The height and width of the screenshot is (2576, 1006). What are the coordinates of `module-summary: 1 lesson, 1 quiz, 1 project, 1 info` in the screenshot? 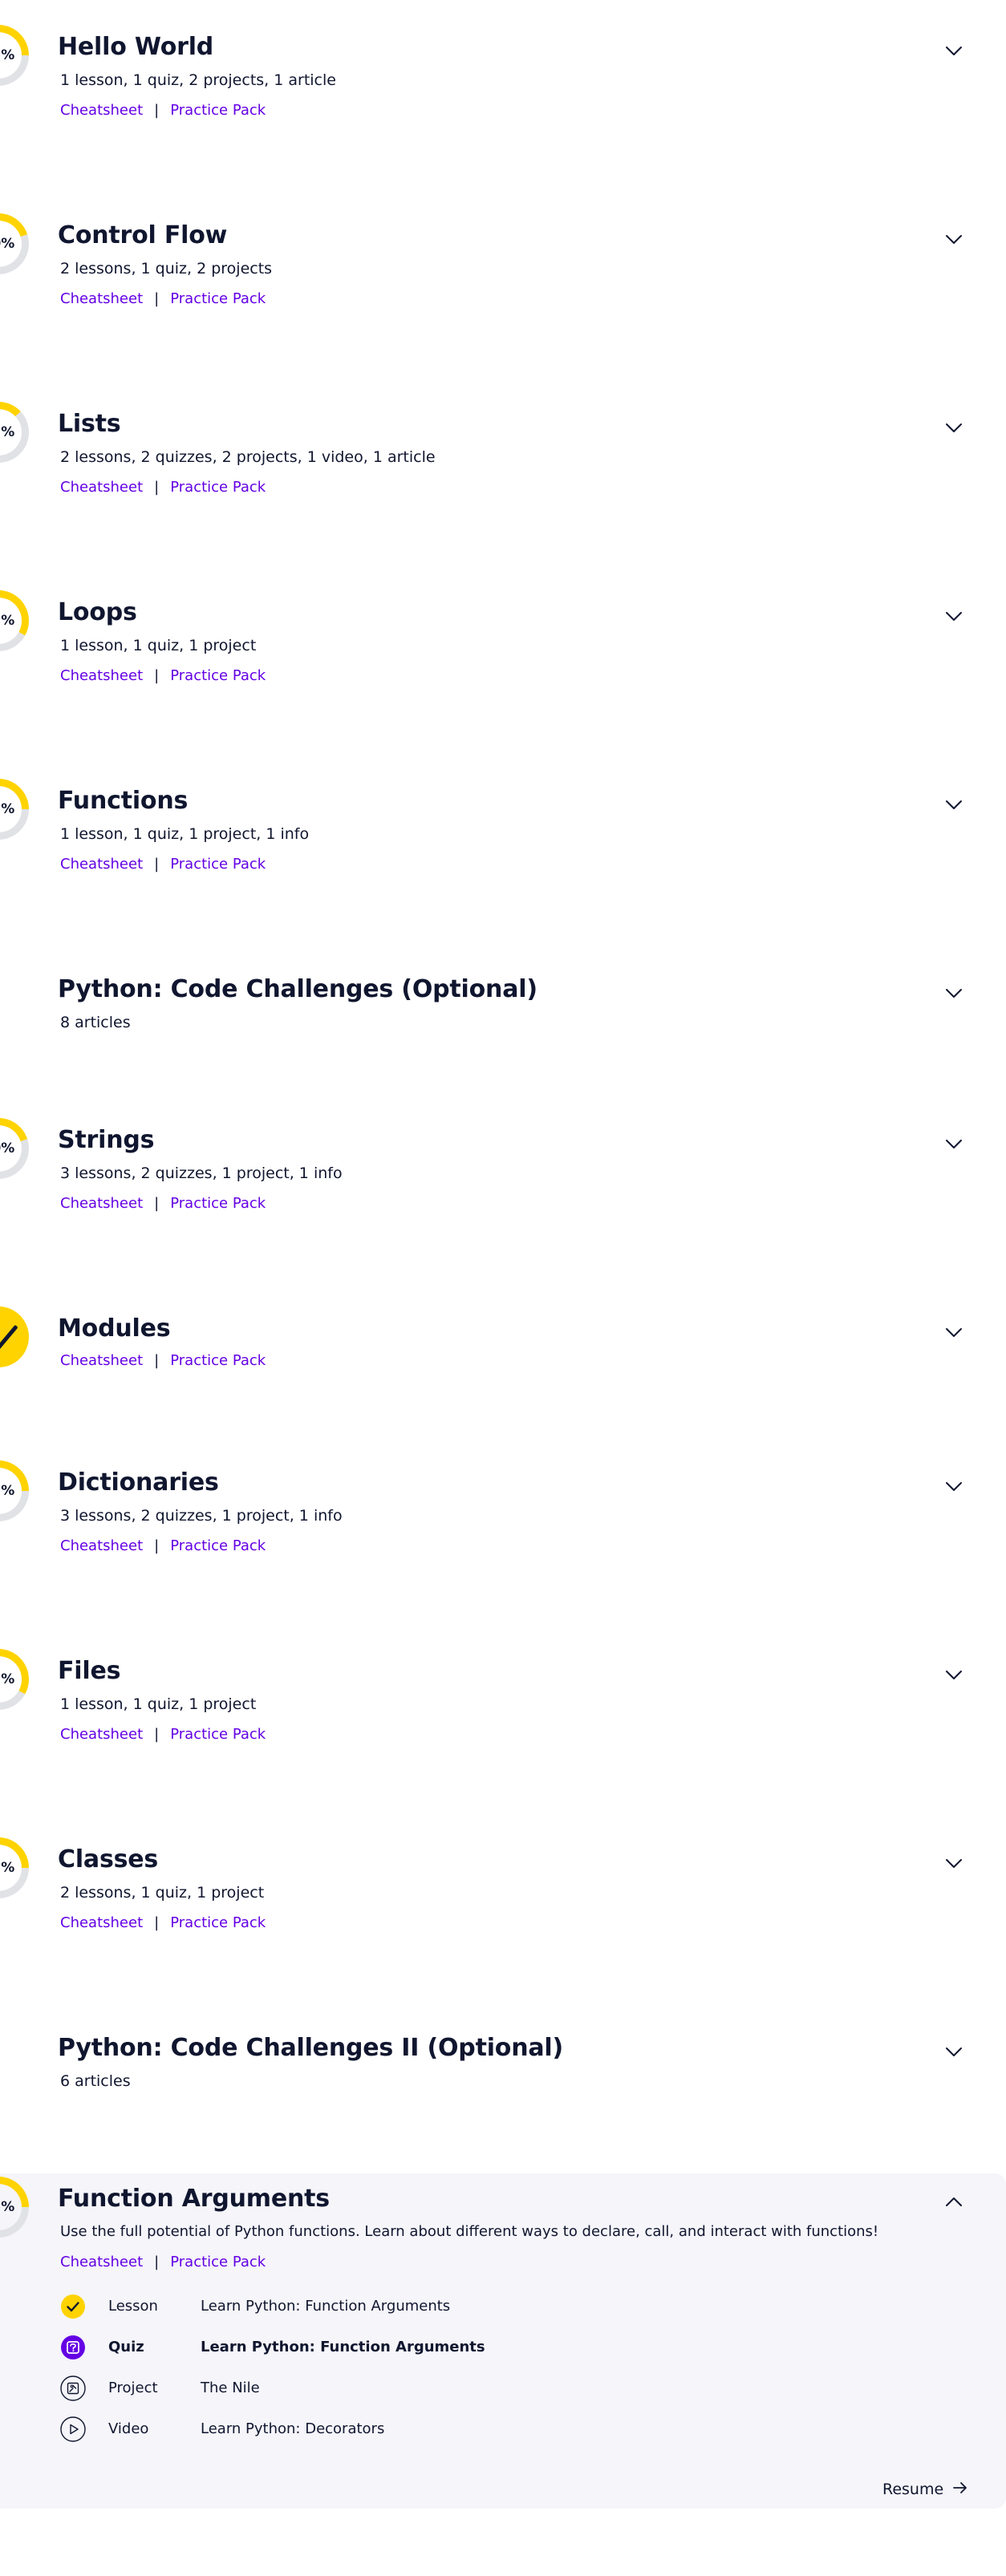 It's located at (185, 834).